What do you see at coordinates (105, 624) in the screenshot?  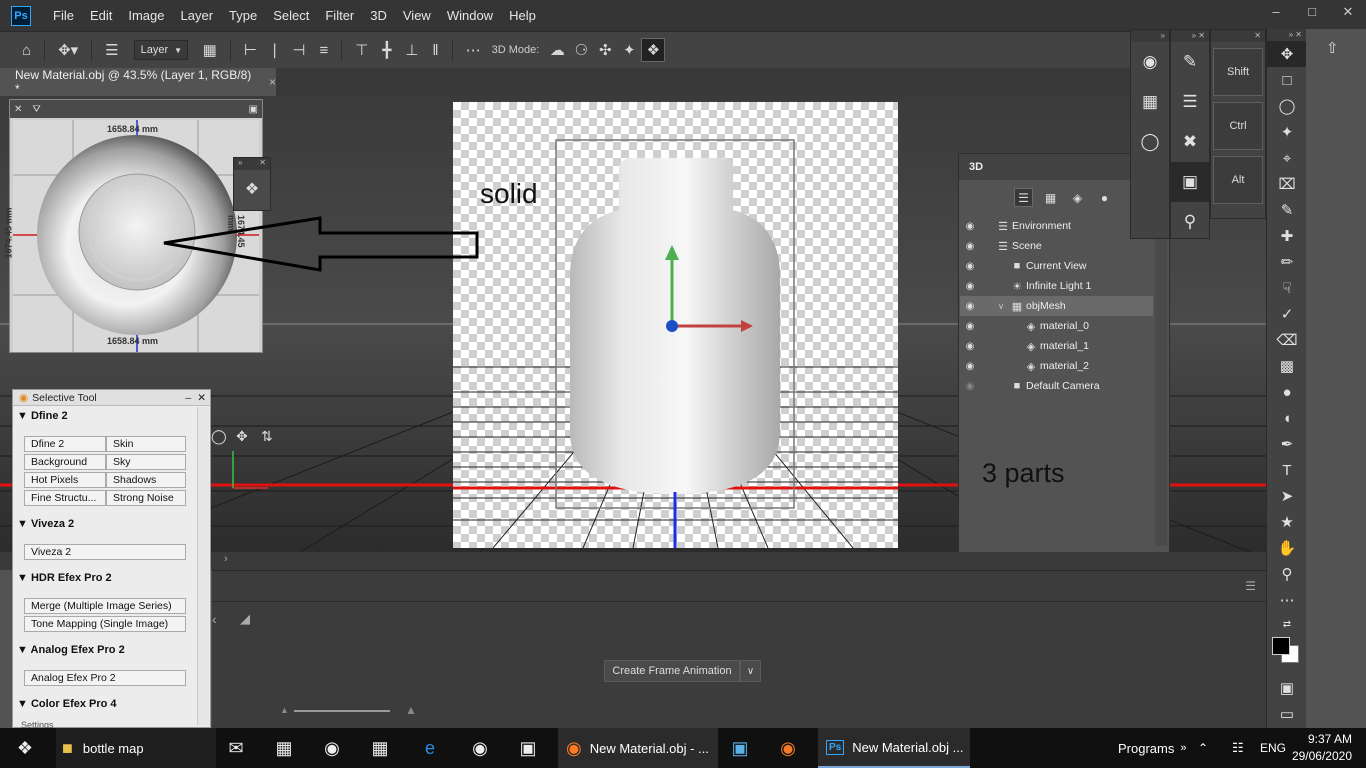 I see `tone-mapping-button: Tone Mapping (Single Image)` at bounding box center [105, 624].